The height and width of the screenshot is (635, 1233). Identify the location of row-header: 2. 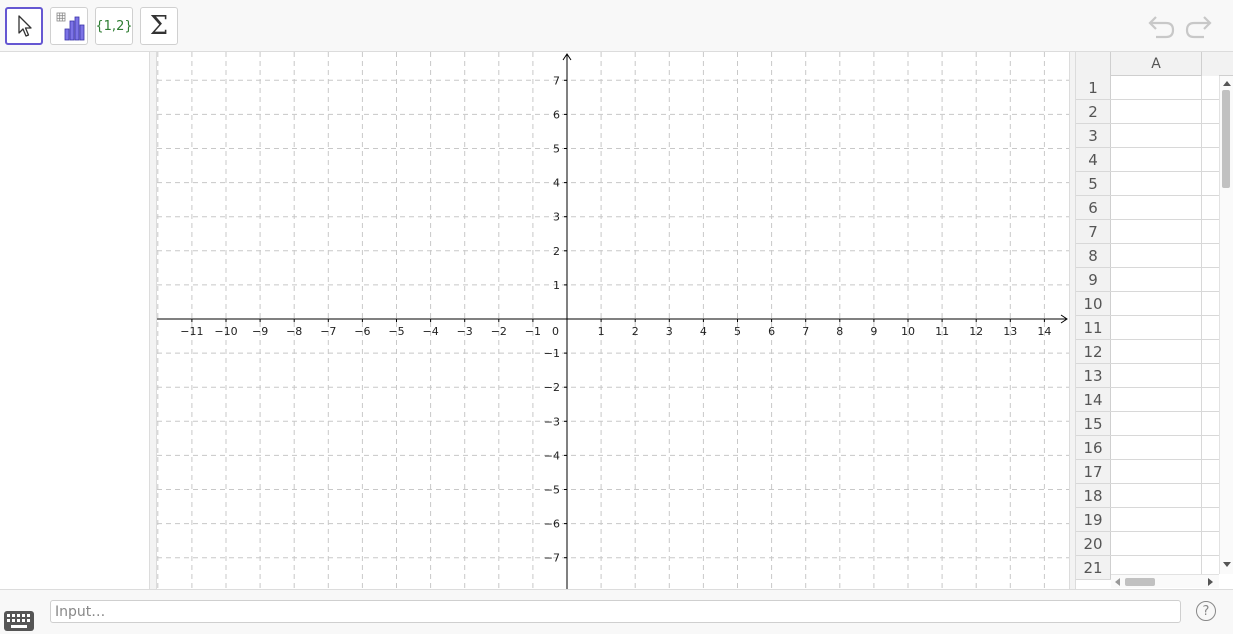
(1093, 111).